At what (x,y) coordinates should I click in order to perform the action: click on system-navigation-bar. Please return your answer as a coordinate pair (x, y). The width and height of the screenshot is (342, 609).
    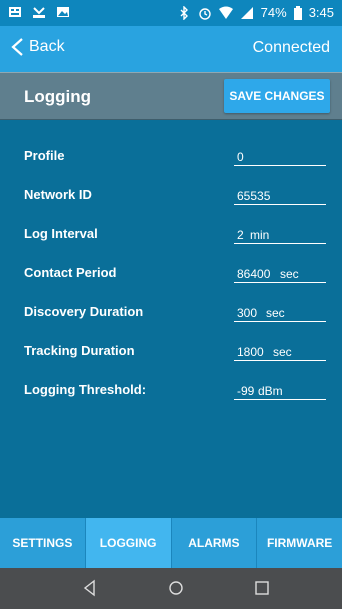
    Looking at the image, I should click on (171, 588).